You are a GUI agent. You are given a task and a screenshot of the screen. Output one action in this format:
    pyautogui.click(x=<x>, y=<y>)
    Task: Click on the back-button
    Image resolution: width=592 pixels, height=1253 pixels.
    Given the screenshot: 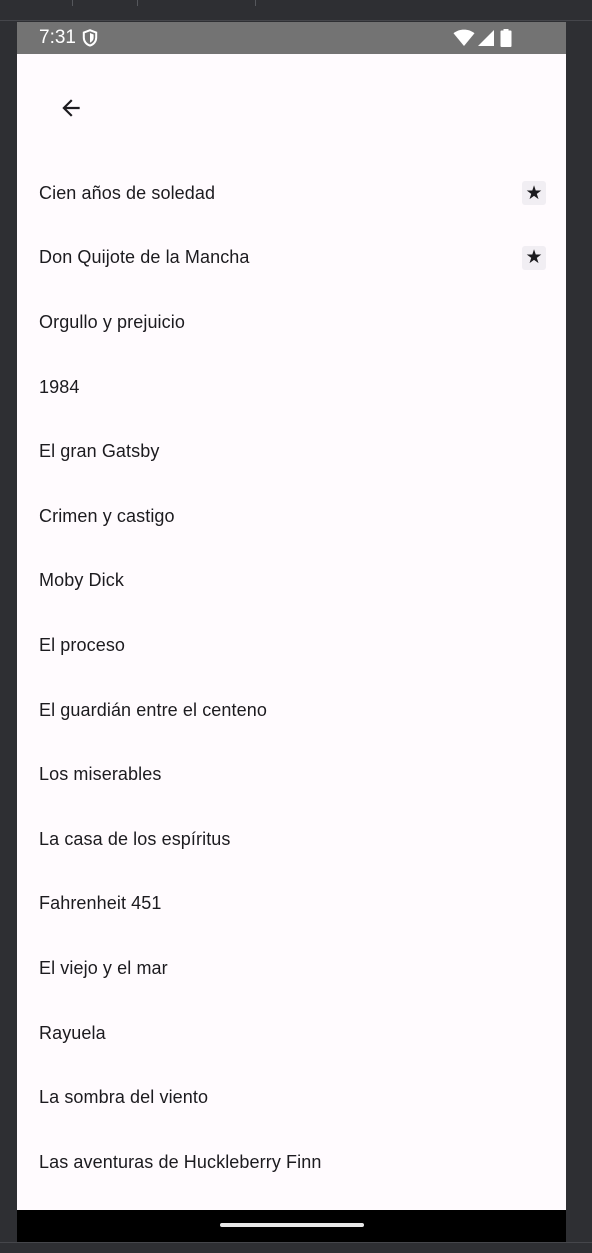 What is the action you would take?
    pyautogui.click(x=71, y=108)
    